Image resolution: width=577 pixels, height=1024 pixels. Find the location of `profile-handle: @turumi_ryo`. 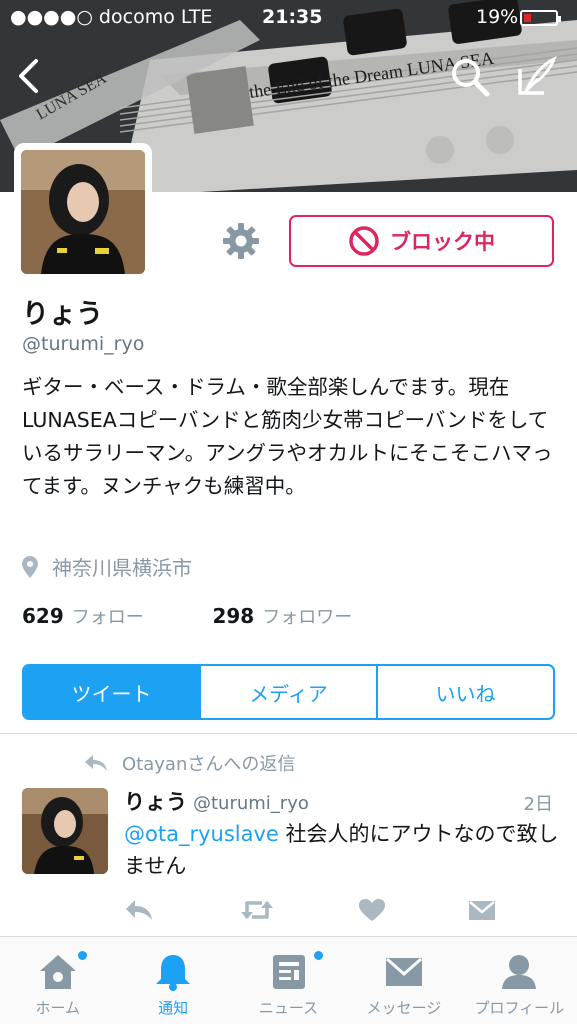

profile-handle: @turumi_ryo is located at coordinates (83, 344).